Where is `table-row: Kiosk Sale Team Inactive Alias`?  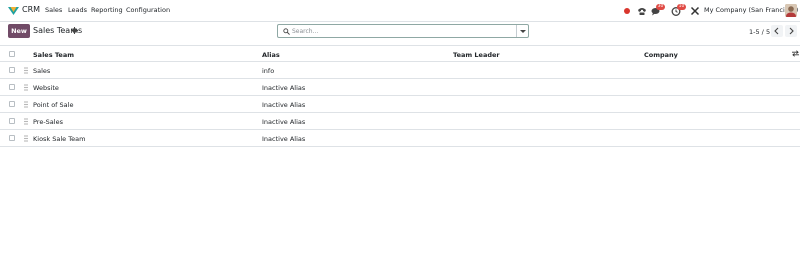
table-row: Kiosk Sale Team Inactive Alias is located at coordinates (400, 138).